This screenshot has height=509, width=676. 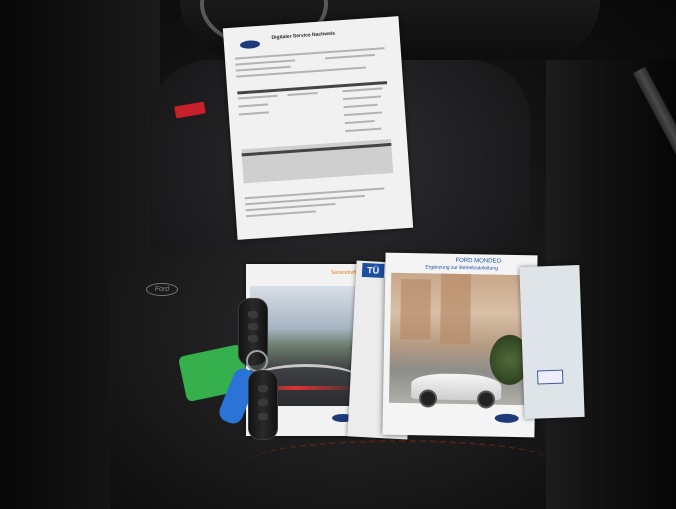 What do you see at coordinates (373, 270) in the screenshot?
I see `tuv-tag: TÜ` at bounding box center [373, 270].